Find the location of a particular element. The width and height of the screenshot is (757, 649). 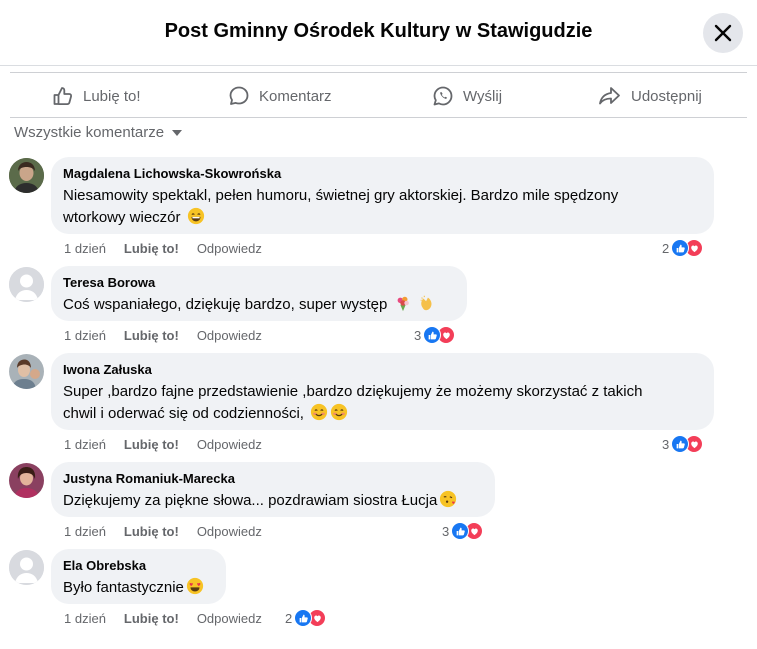

send-label: Wyślij is located at coordinates (483, 96).